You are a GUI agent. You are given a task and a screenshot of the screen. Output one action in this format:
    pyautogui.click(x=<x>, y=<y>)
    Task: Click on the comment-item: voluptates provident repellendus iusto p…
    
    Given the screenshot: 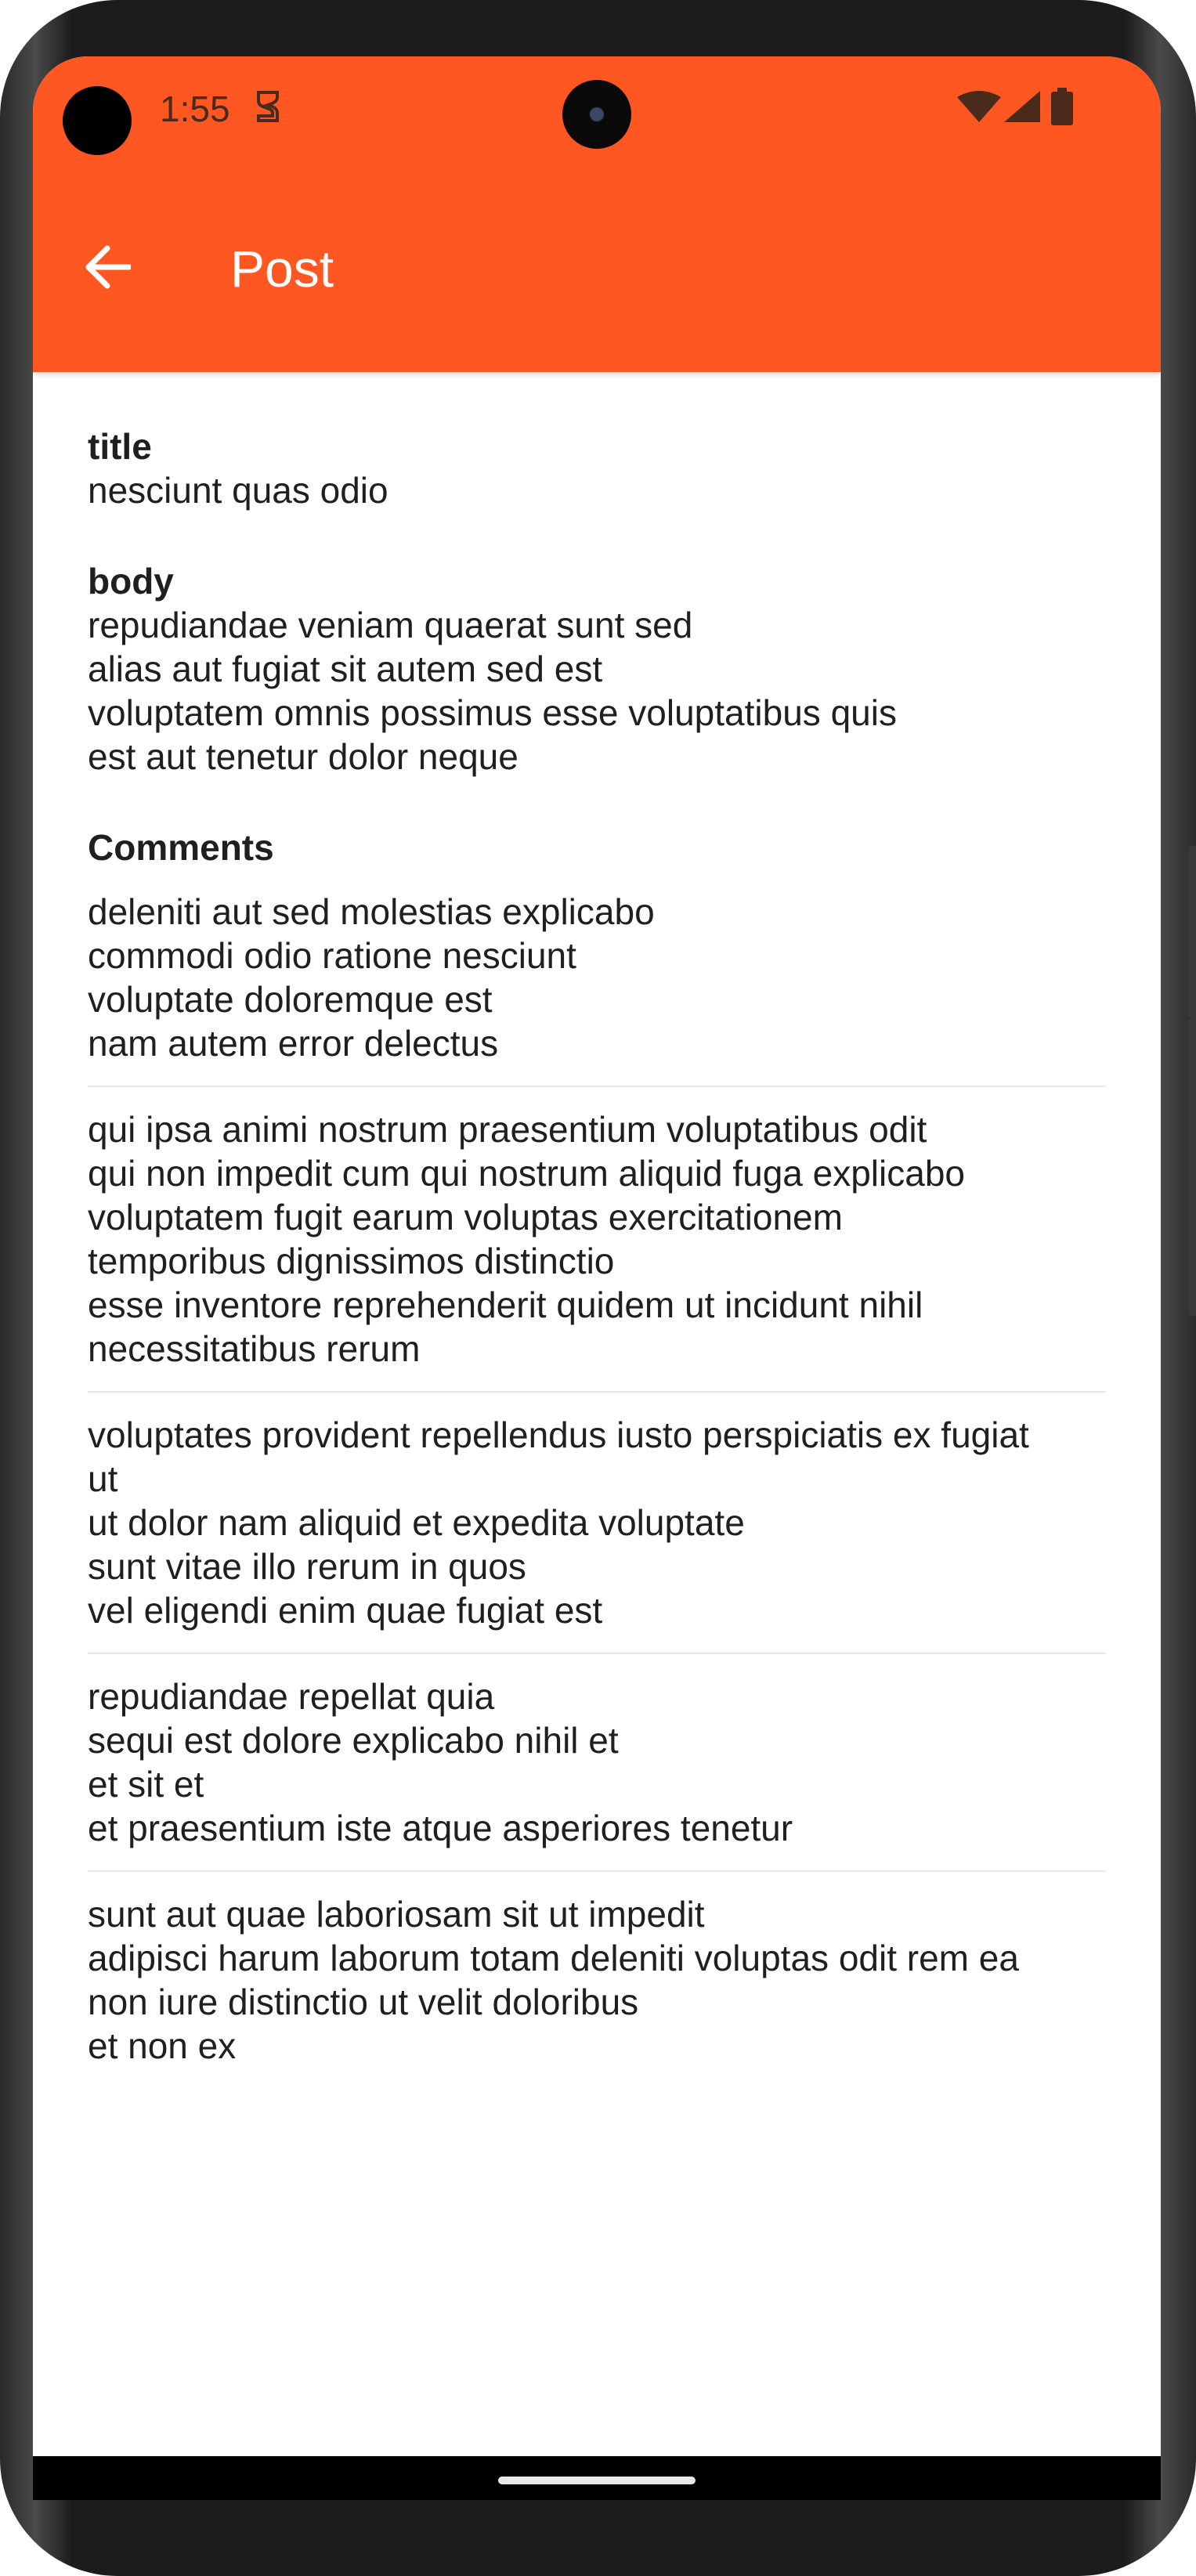 What is the action you would take?
    pyautogui.click(x=597, y=1533)
    